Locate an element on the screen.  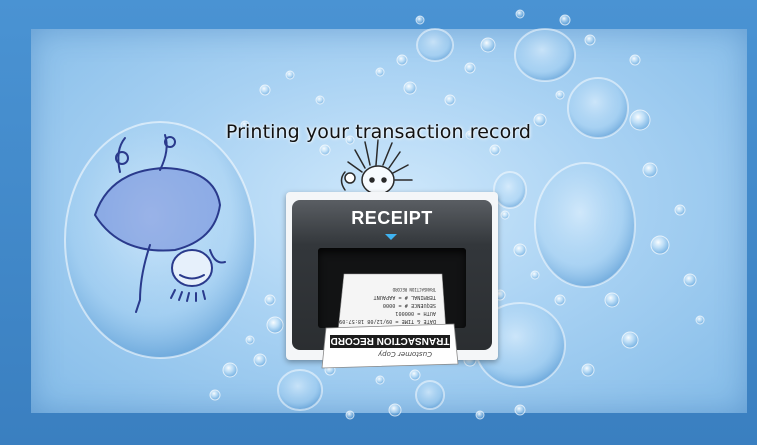
receipt-line: AUTH = 000001 is located at coordinates (415, 313).